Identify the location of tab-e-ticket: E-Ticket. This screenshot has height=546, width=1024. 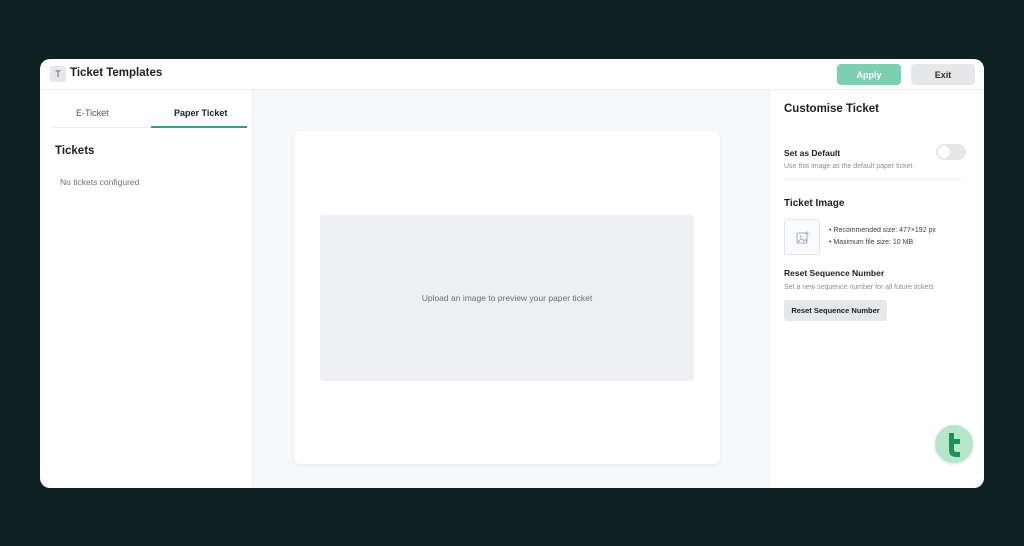
(92, 113).